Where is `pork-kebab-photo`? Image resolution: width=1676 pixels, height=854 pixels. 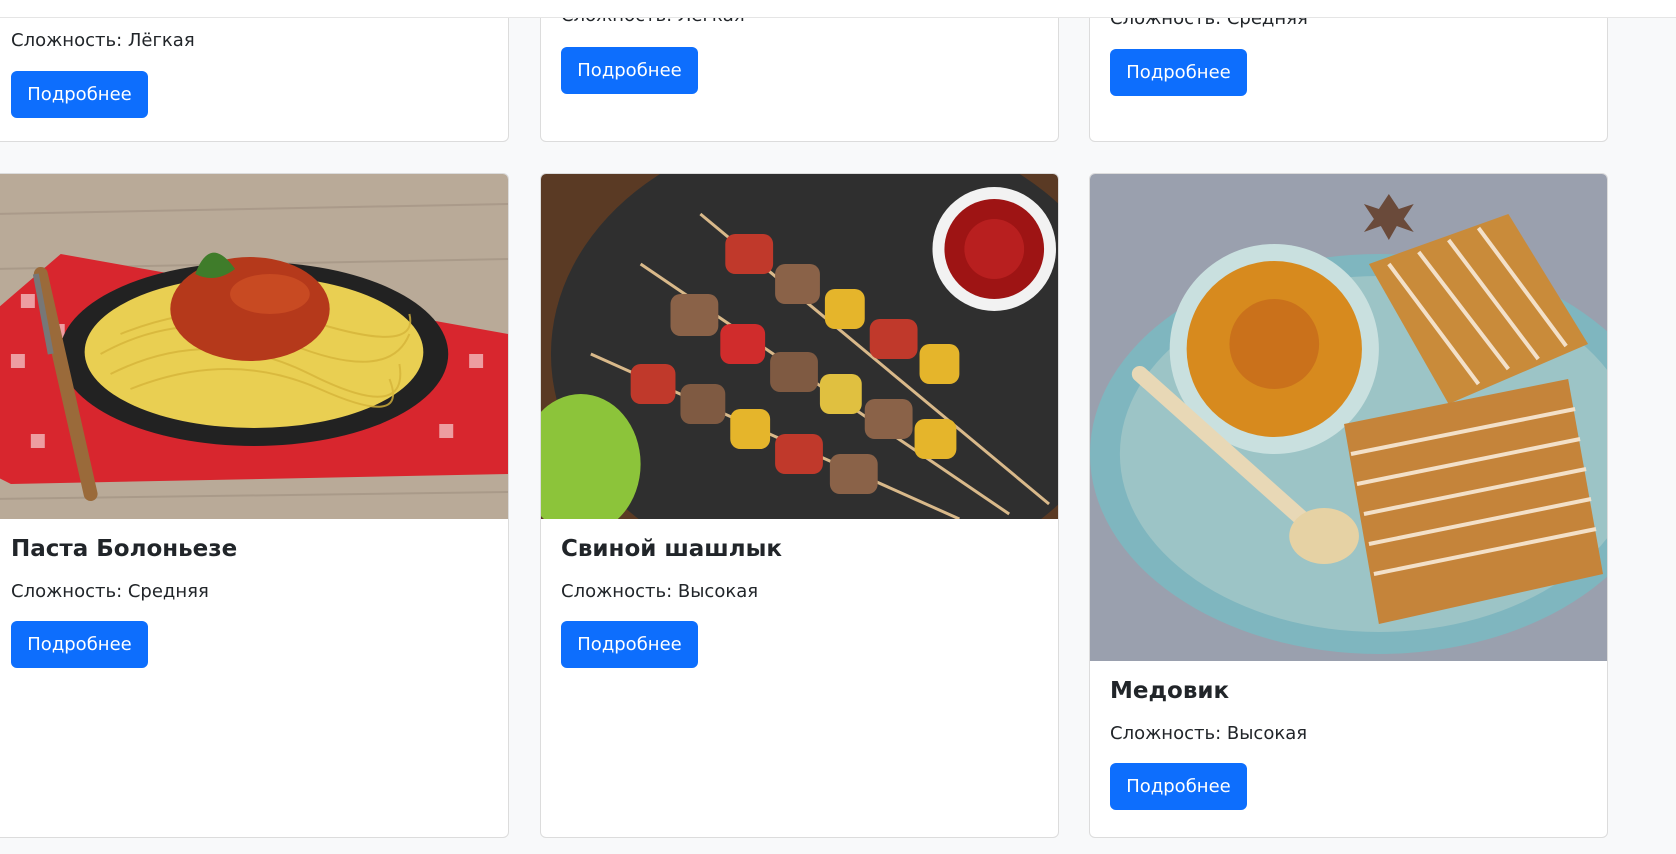 pork-kebab-photo is located at coordinates (799, 346).